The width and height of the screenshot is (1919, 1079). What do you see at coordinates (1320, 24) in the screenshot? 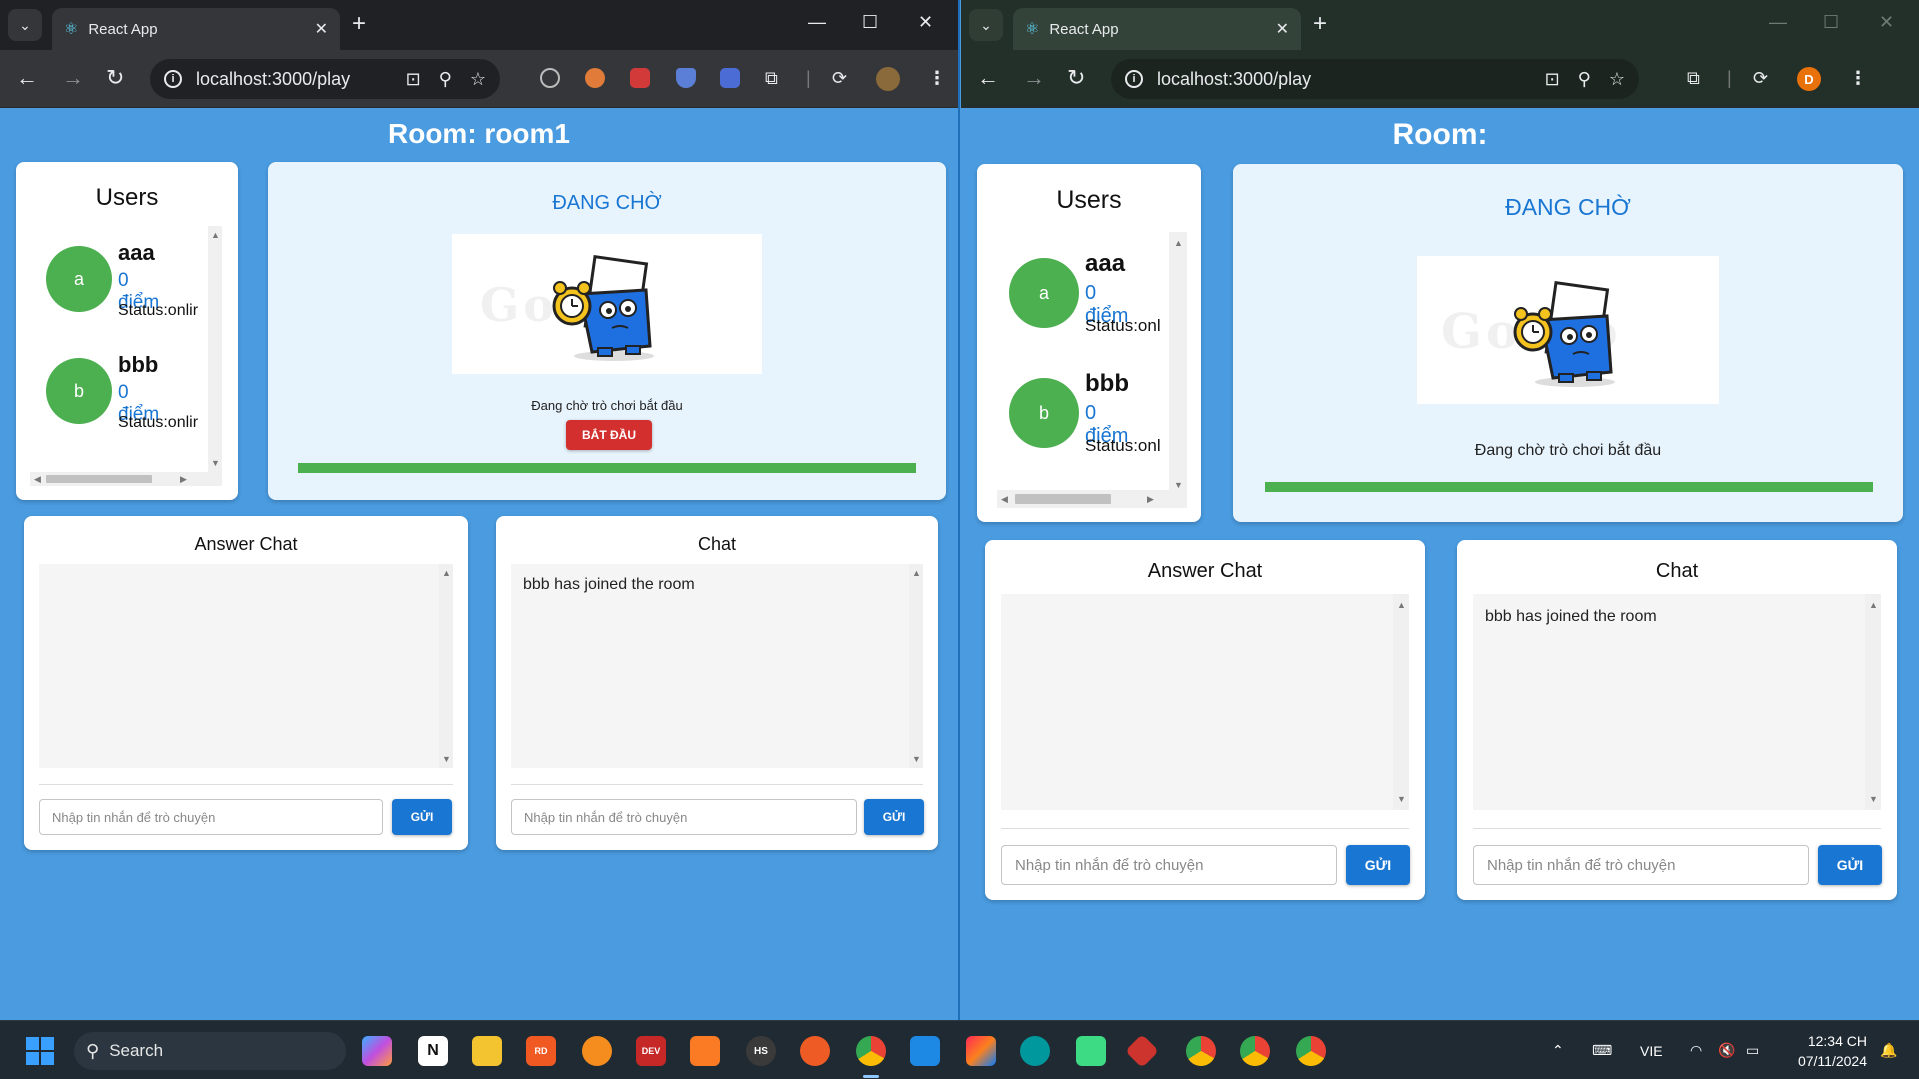
I see `new-tab-button: +` at bounding box center [1320, 24].